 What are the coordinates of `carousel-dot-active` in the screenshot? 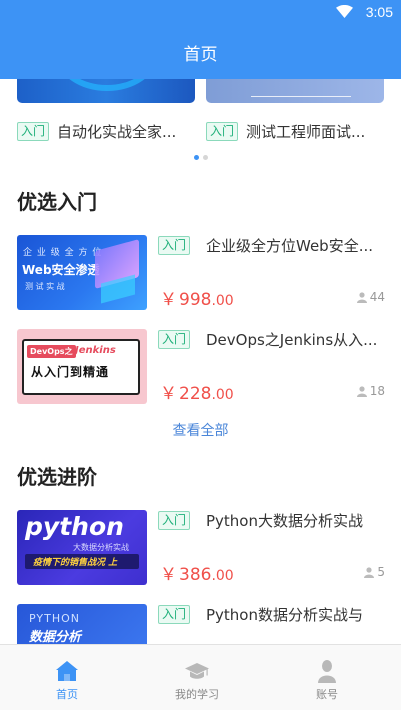 It's located at (196, 157).